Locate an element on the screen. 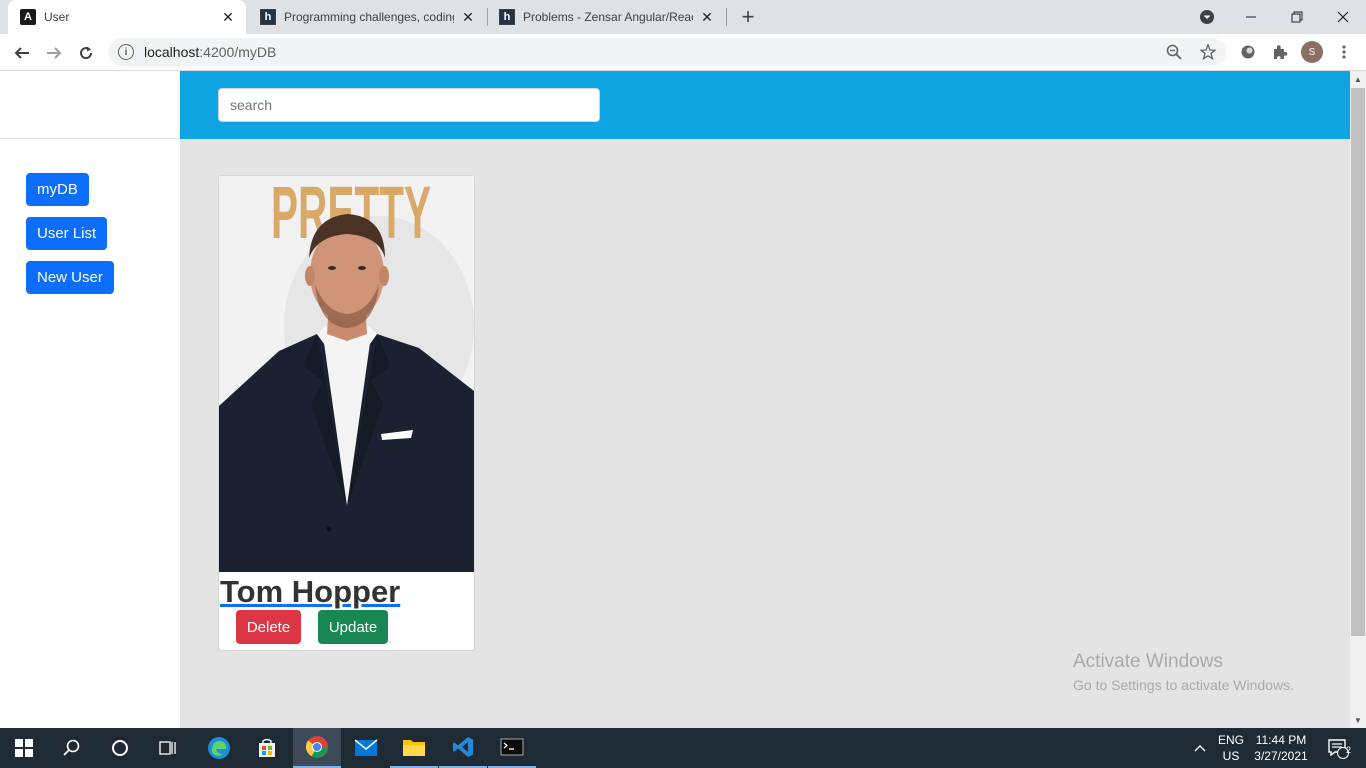 This screenshot has width=1366, height=768. taskbar-vscode is located at coordinates (463, 748).